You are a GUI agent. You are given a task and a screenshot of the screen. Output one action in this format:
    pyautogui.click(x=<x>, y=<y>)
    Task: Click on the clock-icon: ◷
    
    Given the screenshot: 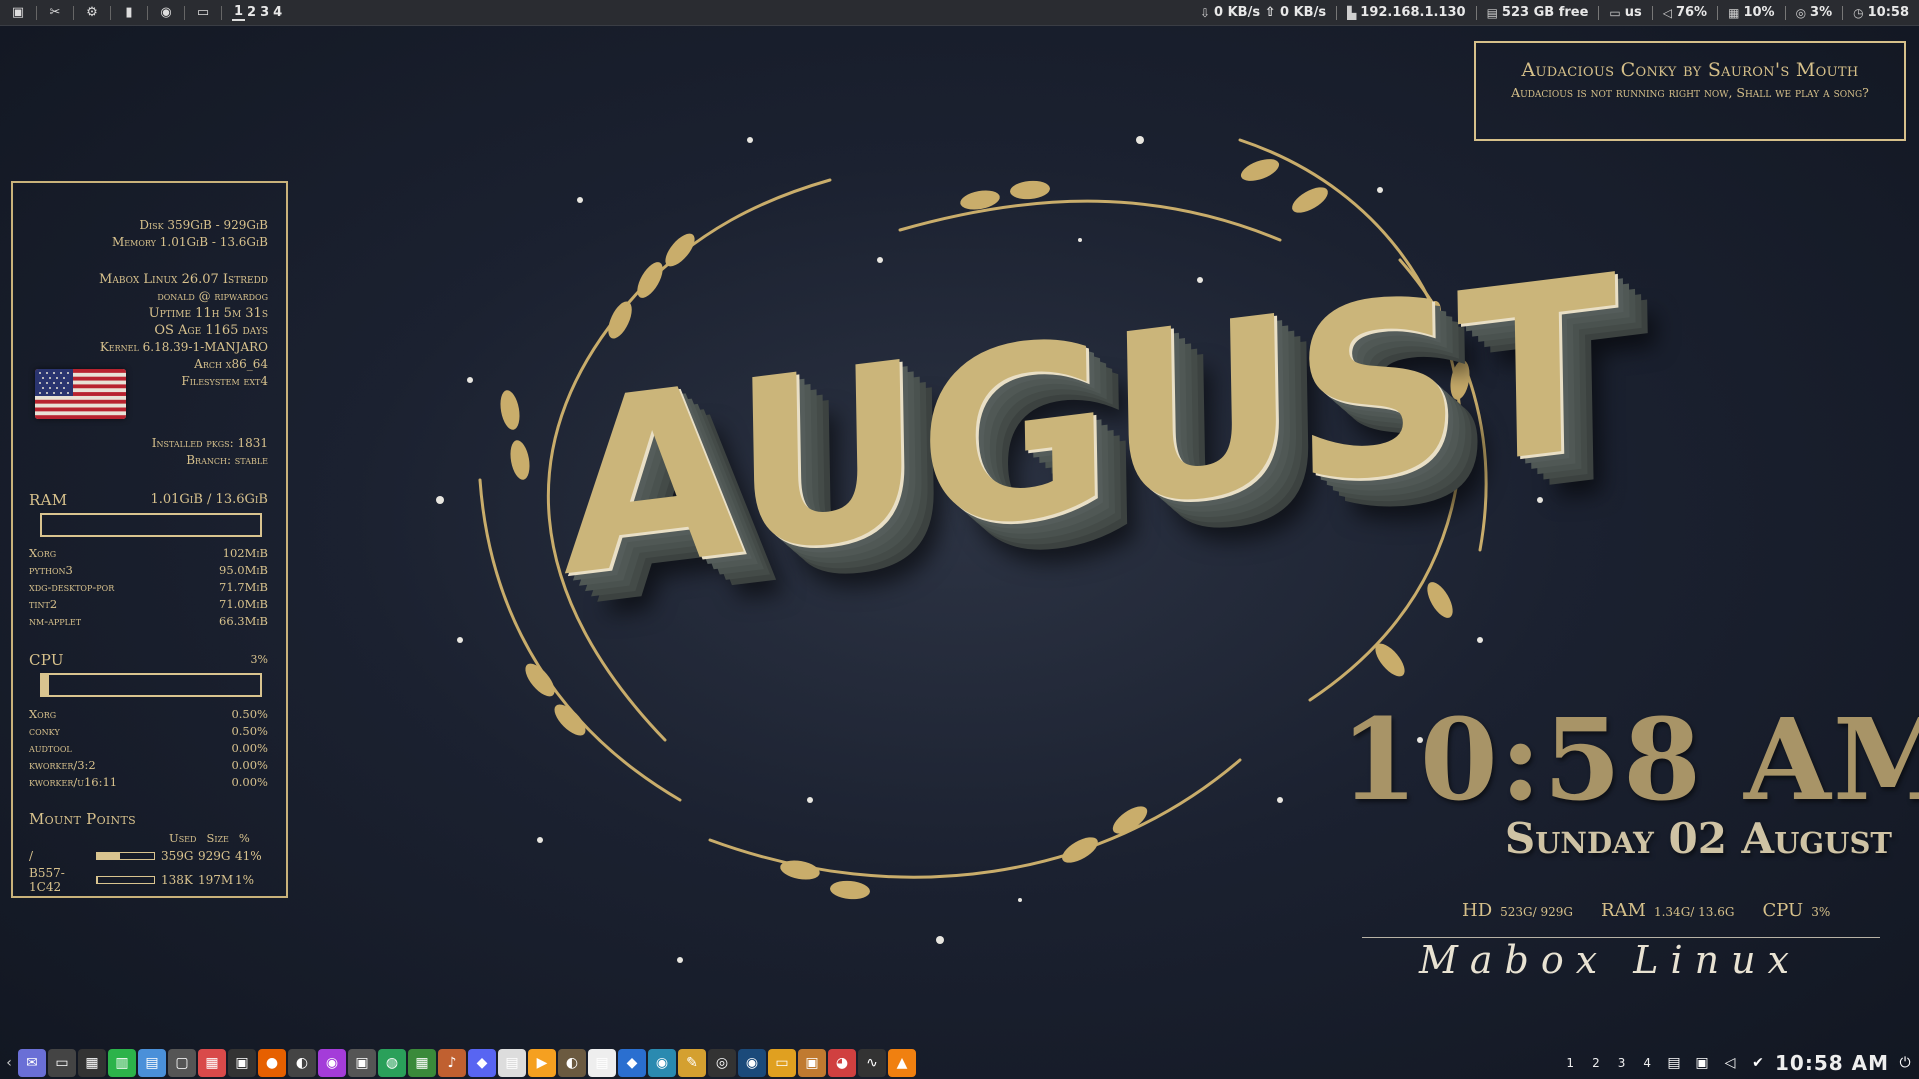 What is the action you would take?
    pyautogui.click(x=1858, y=12)
    